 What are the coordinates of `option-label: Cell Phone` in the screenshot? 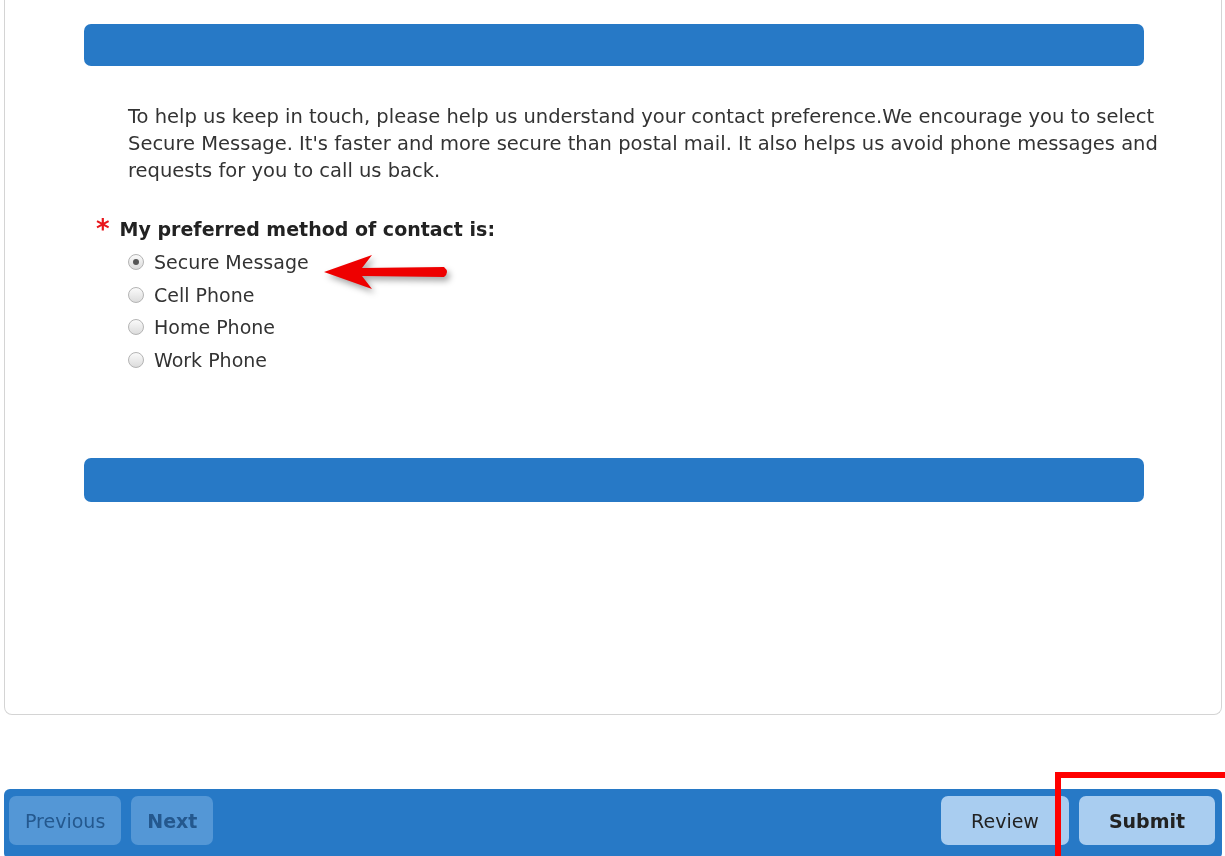 It's located at (204, 294).